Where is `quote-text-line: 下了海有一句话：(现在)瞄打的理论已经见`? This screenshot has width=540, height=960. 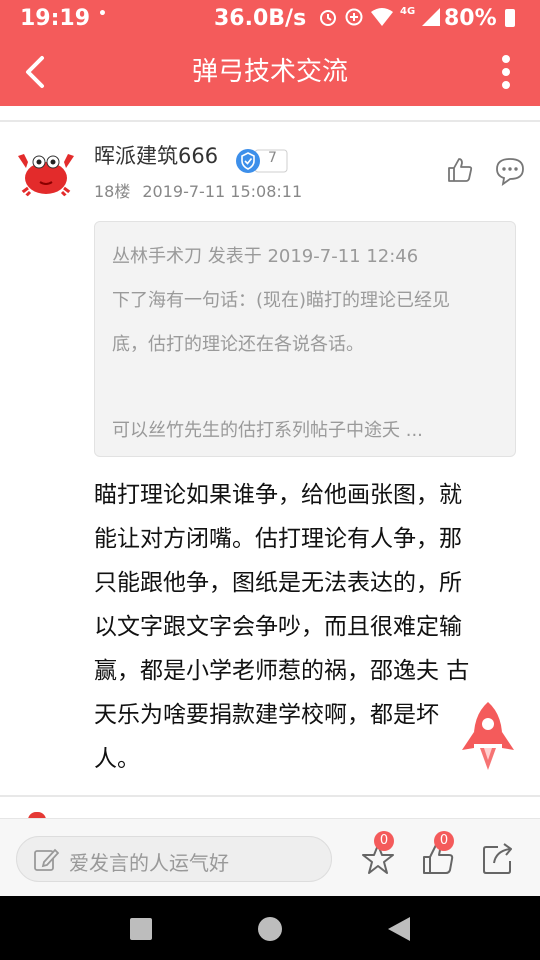
quote-text-line: 下了海有一句话：(现在)瞄打的理论已经见 is located at coordinates (281, 300).